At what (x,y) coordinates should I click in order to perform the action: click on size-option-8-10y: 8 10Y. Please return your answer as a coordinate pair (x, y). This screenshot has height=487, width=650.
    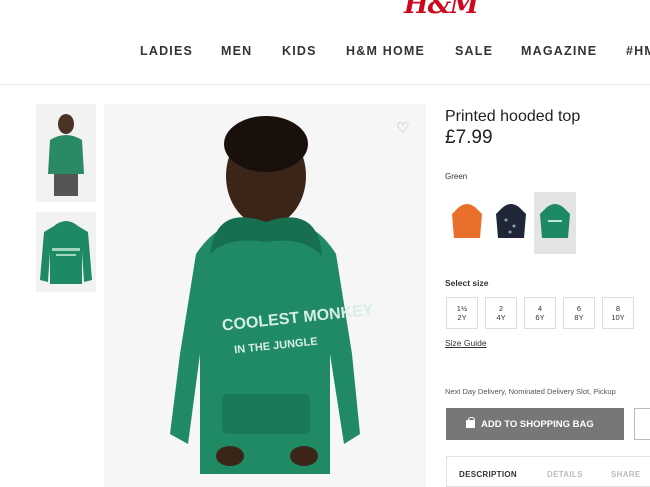
    Looking at the image, I should click on (618, 313).